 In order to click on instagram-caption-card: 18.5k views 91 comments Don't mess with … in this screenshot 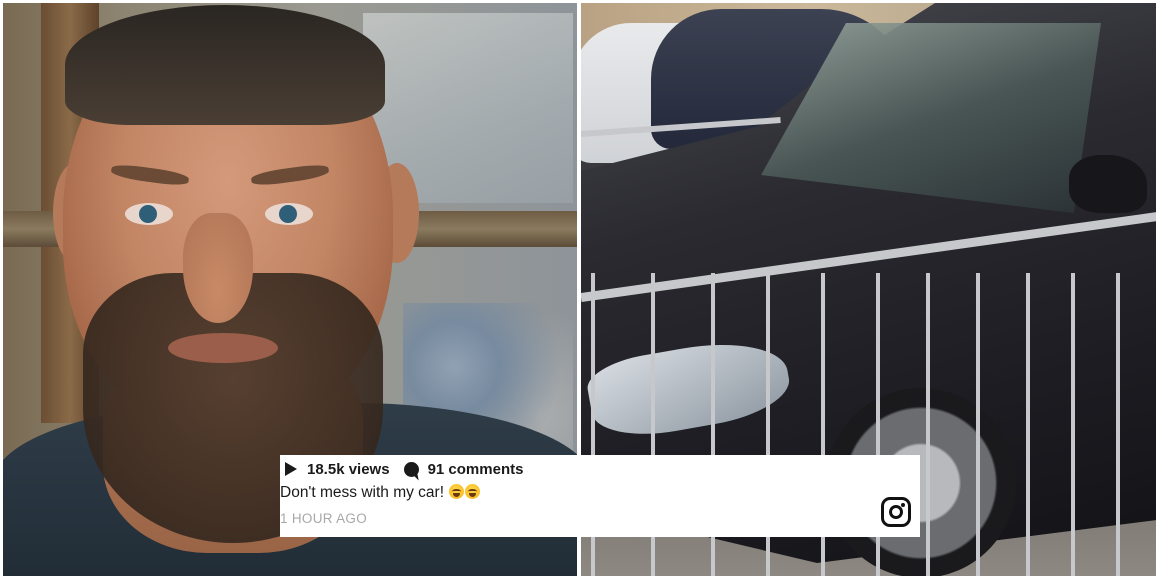, I will do `click(600, 496)`.